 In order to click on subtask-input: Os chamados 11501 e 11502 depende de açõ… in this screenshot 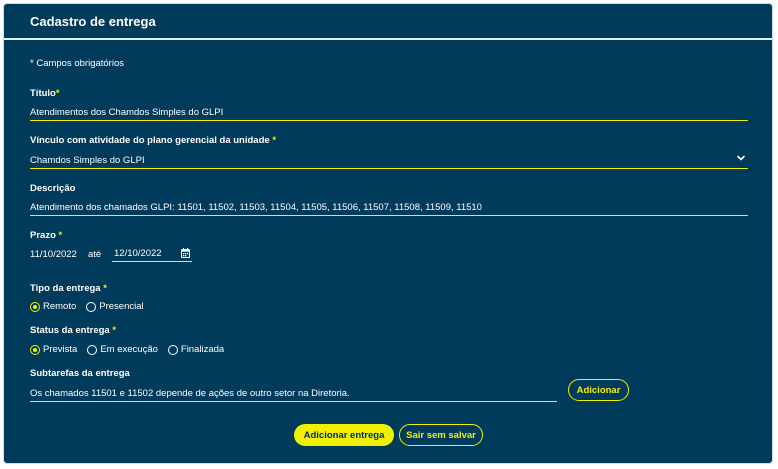, I will do `click(293, 393)`.